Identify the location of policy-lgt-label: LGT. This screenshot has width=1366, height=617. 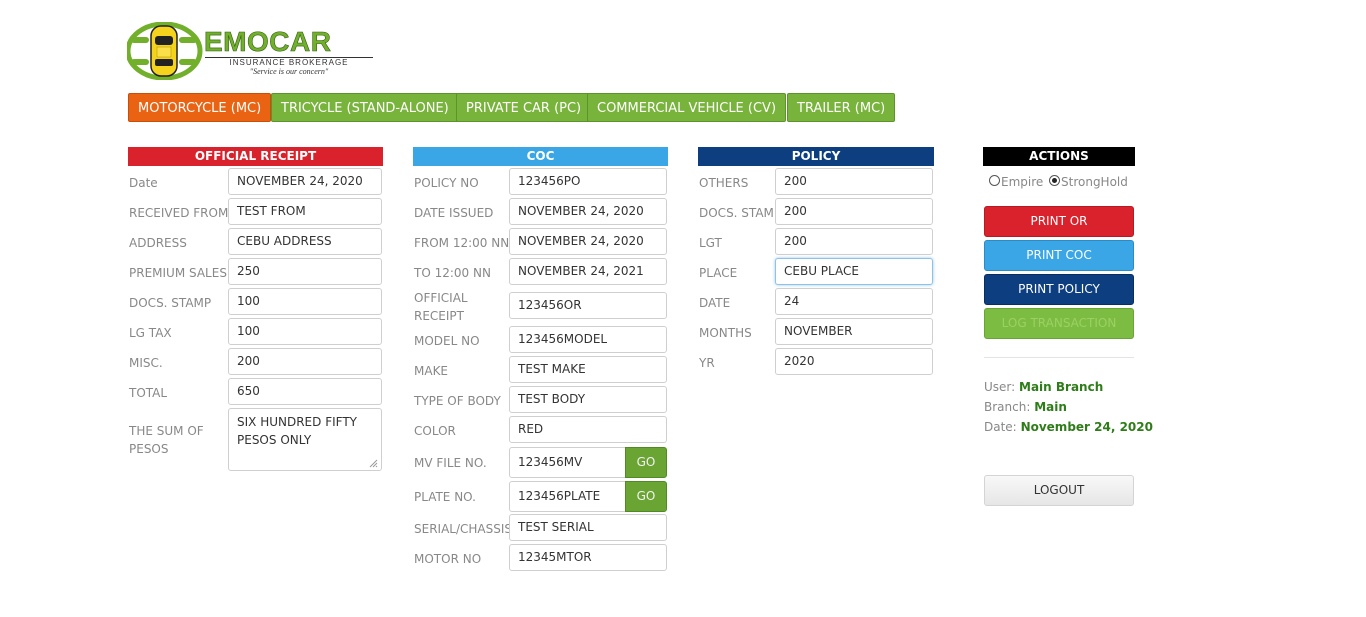
(710, 243).